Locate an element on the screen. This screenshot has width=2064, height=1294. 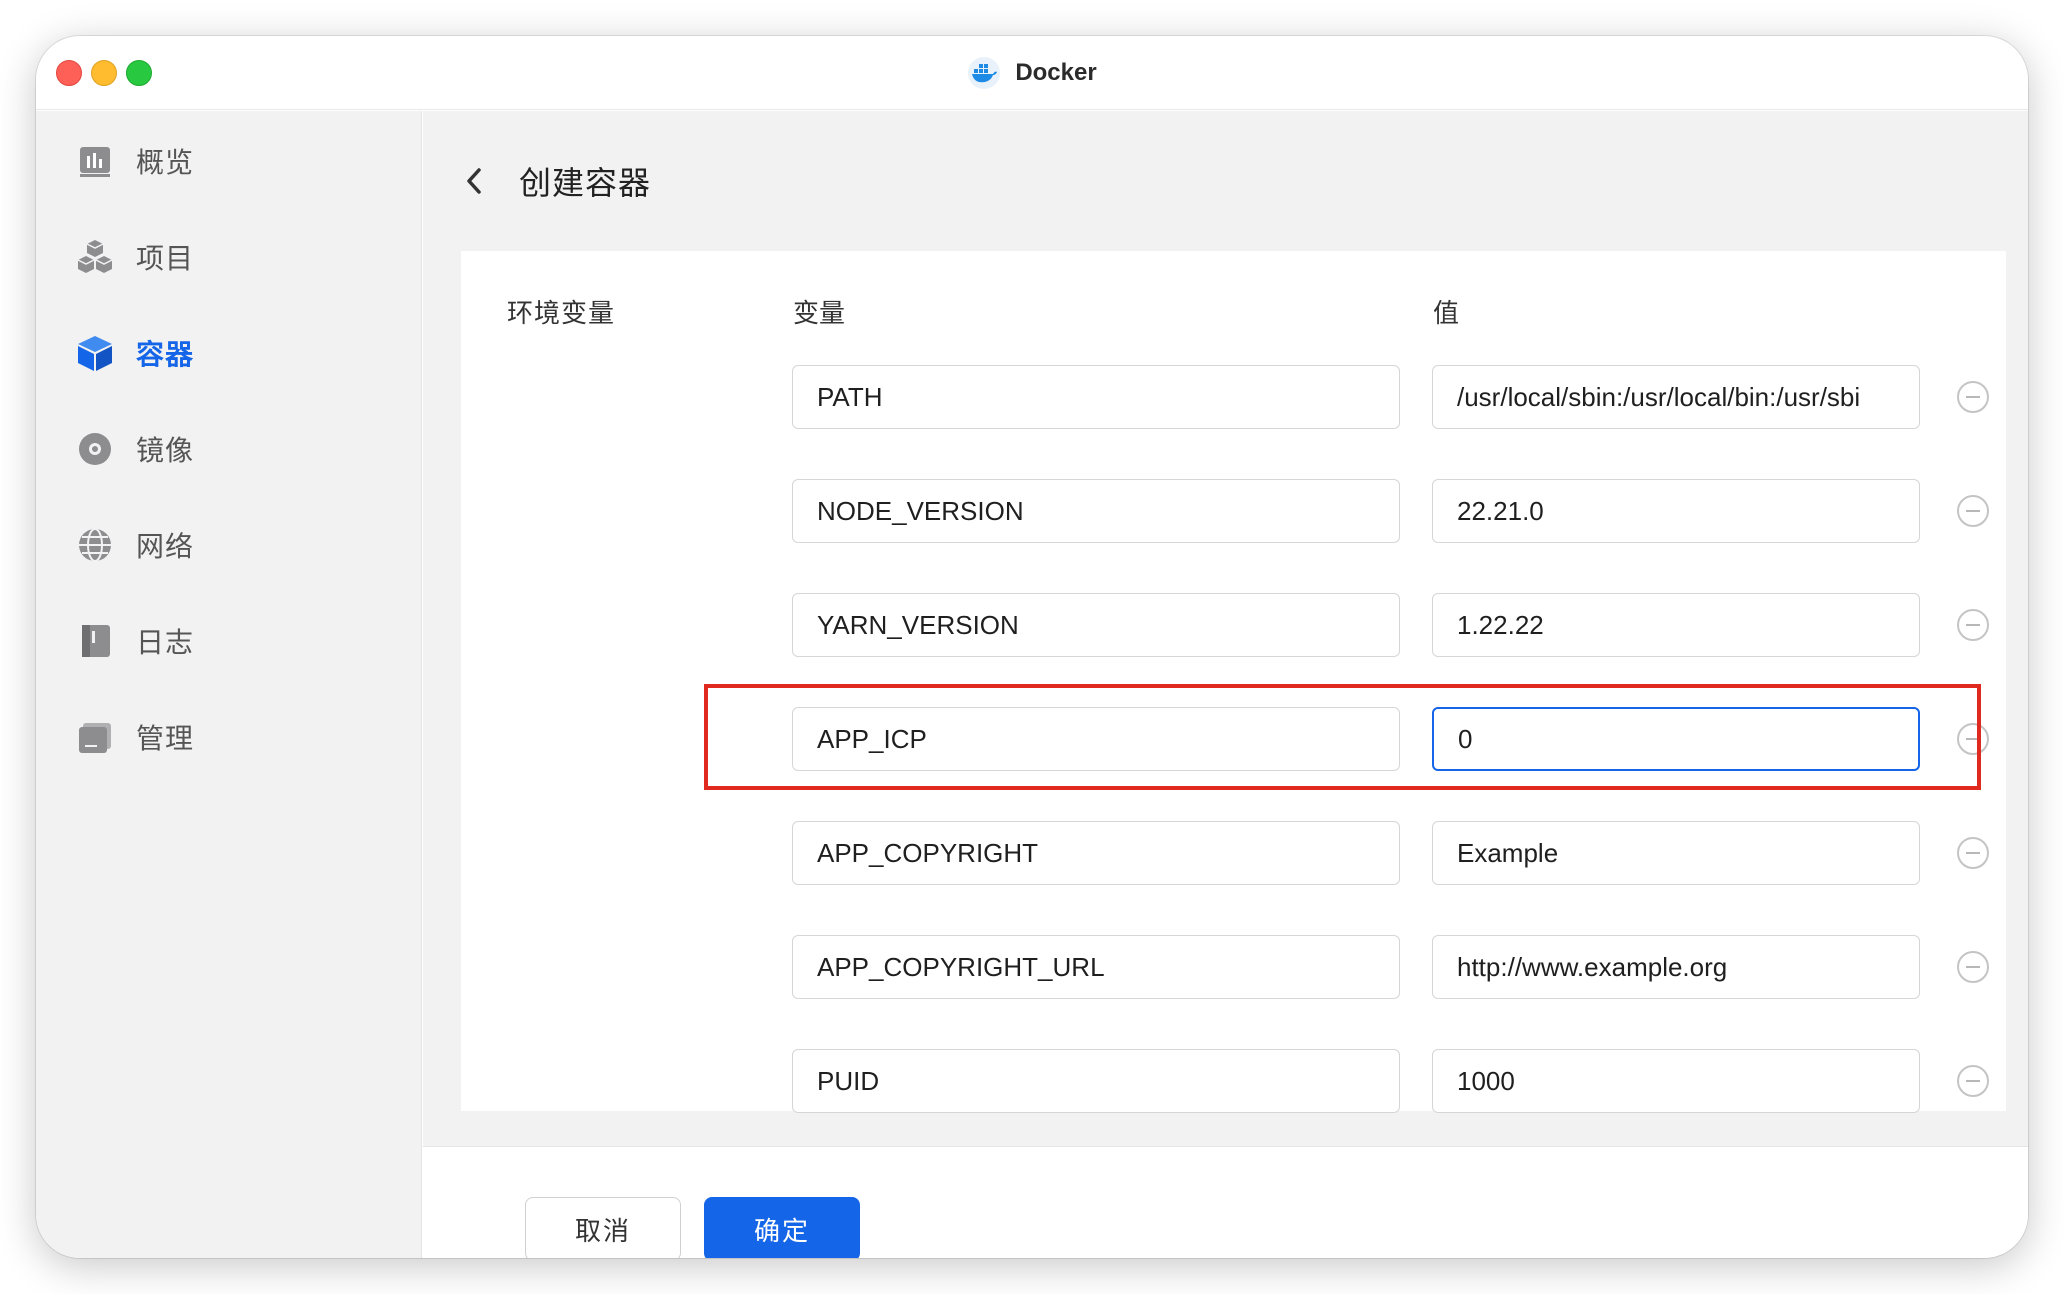
sidebar-item-containers: 容器 is located at coordinates (236, 353).